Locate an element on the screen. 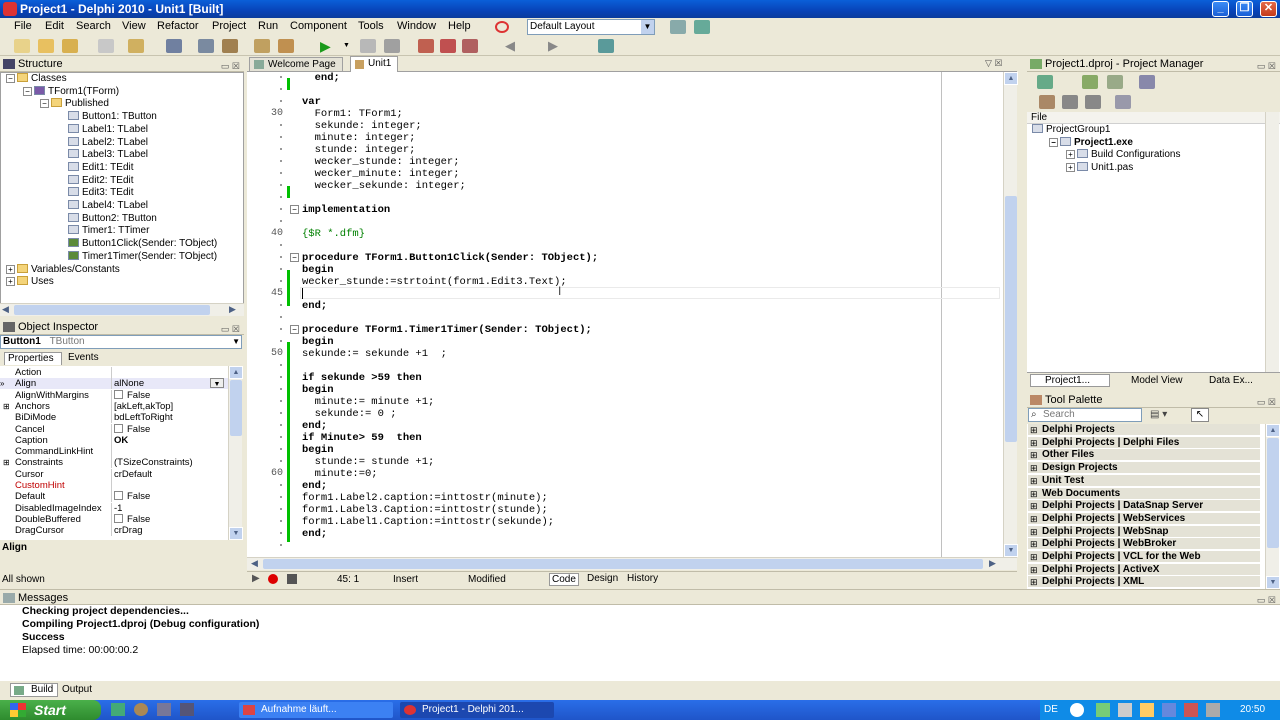 The height and width of the screenshot is (720, 1280). structure-item: + Variables/Constants is located at coordinates (63, 269).